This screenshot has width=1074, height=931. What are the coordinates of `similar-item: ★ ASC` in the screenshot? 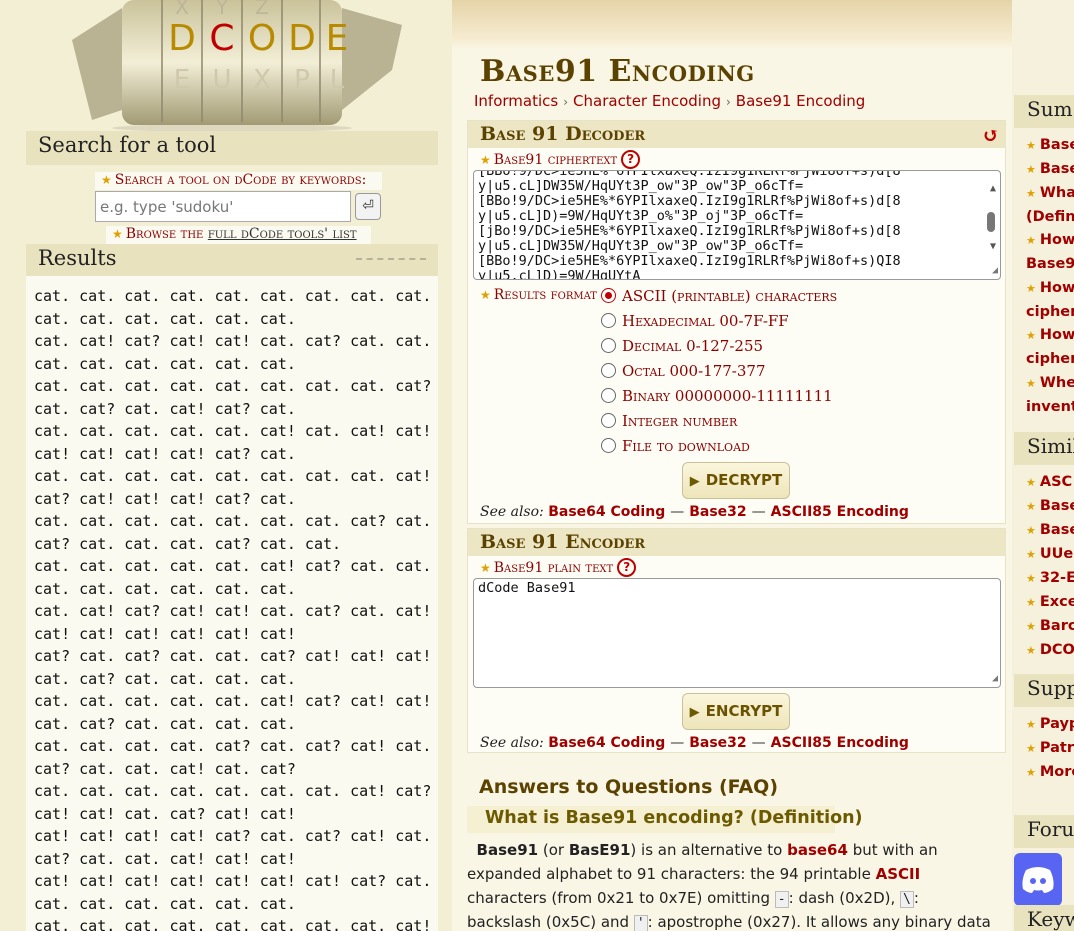 It's located at (1049, 482).